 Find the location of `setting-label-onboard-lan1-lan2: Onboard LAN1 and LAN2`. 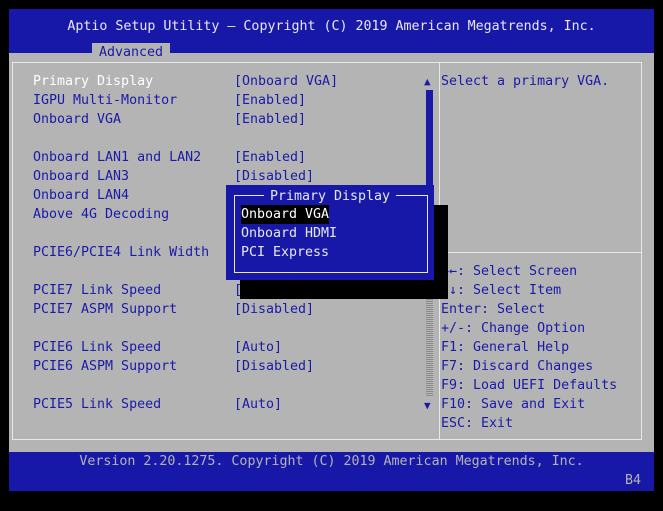

setting-label-onboard-lan1-lan2: Onboard LAN1 and LAN2 is located at coordinates (117, 157).